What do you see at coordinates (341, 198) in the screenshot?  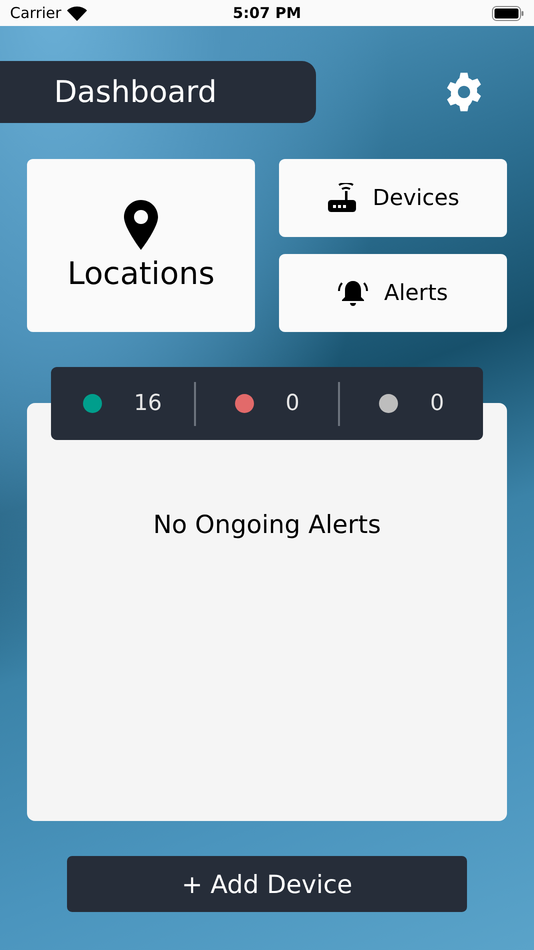 I see `router-icon` at bounding box center [341, 198].